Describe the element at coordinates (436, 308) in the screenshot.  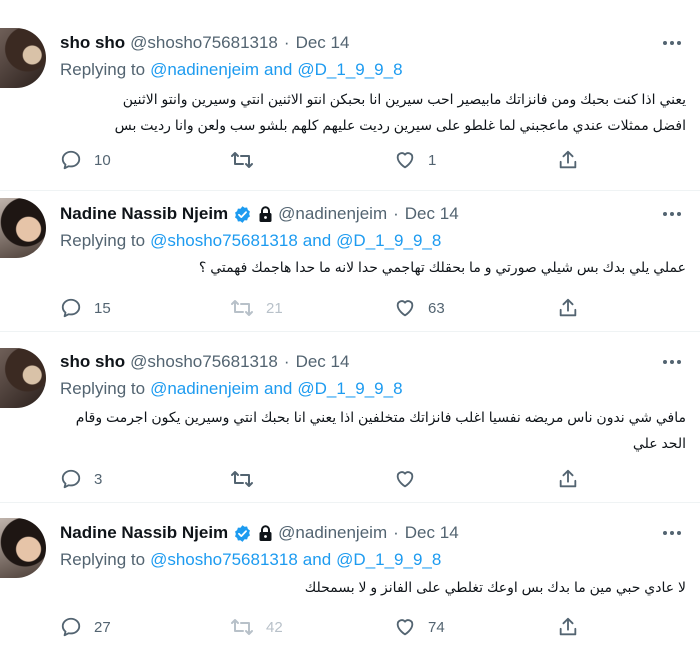
I see `like-count: 63` at that location.